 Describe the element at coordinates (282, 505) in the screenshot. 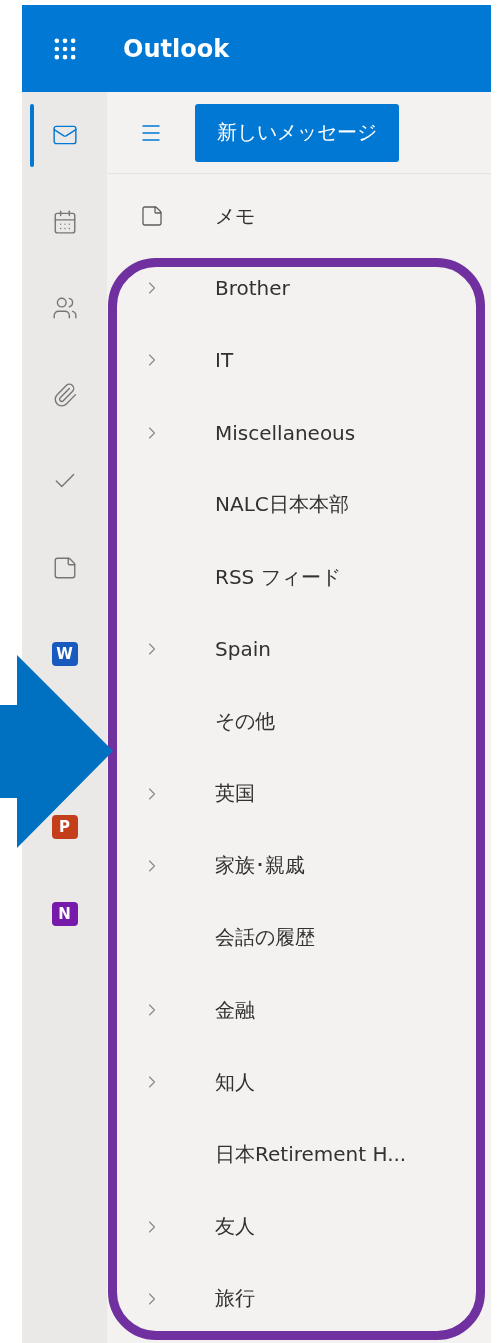

I see `folder-item: NALC日本本部` at that location.